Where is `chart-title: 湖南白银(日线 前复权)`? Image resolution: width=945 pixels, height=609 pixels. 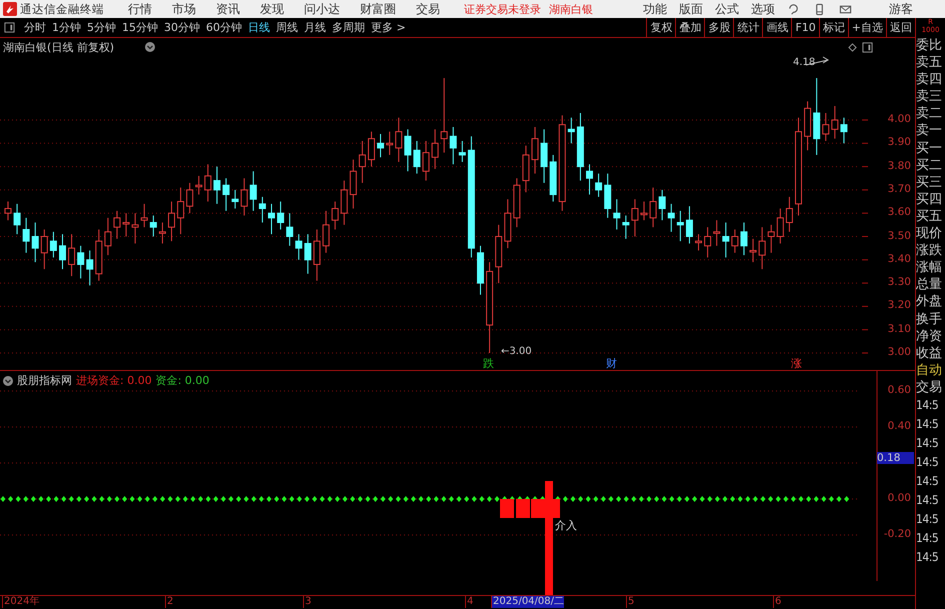
chart-title: 湖南白银(日线 前复权) is located at coordinates (58, 47).